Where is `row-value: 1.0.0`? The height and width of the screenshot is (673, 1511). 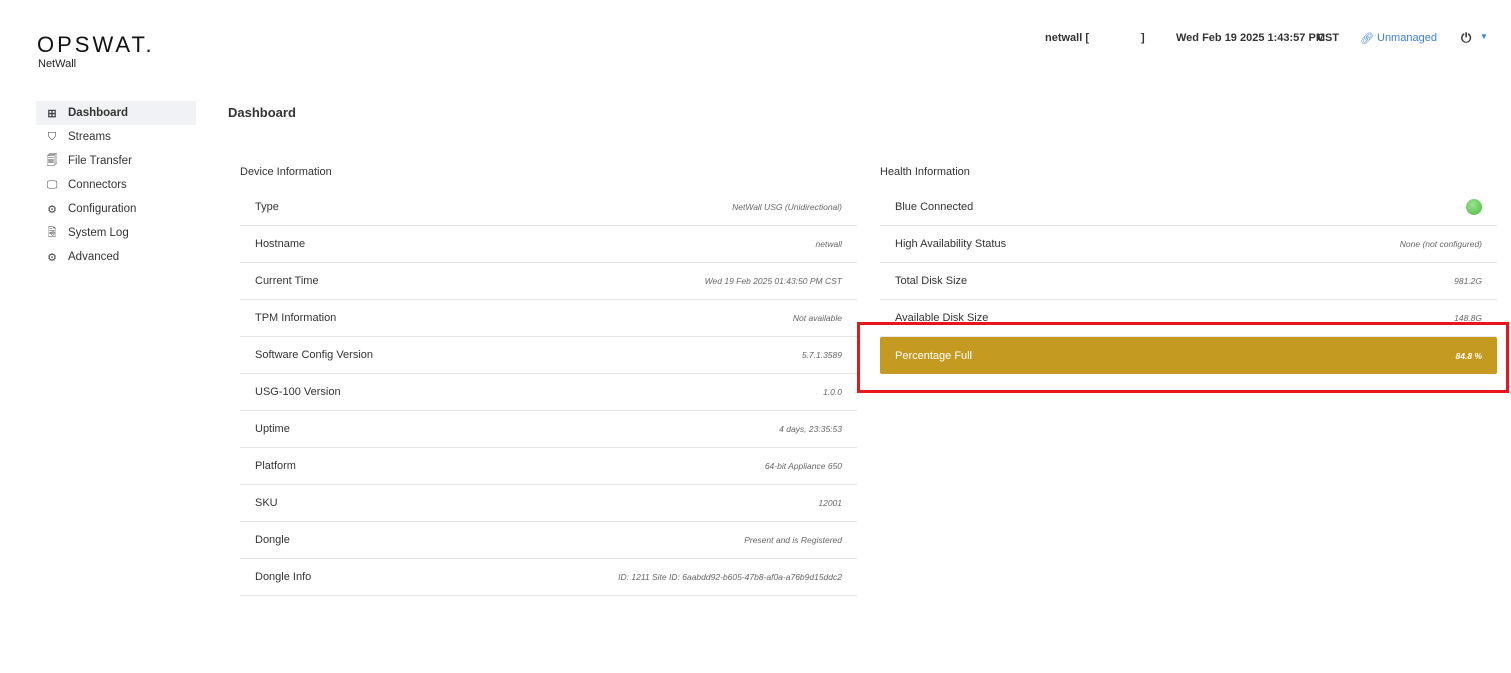
row-value: 1.0.0 is located at coordinates (832, 392).